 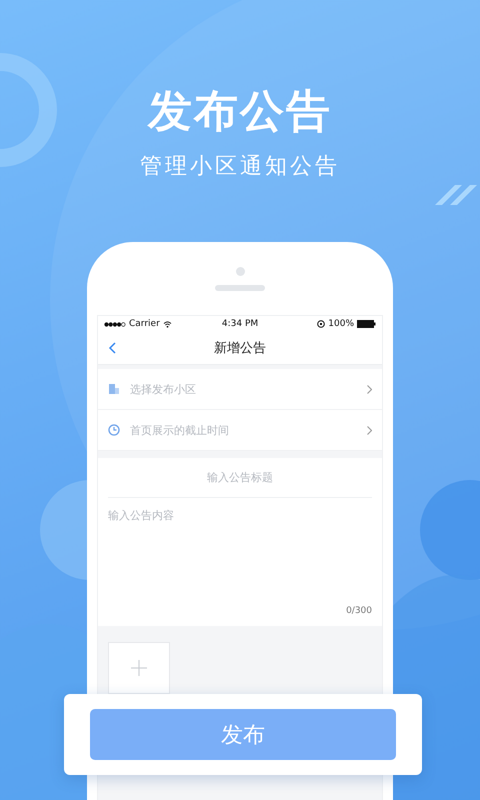 I want to click on row-label: 选择发布小区, so click(x=163, y=389).